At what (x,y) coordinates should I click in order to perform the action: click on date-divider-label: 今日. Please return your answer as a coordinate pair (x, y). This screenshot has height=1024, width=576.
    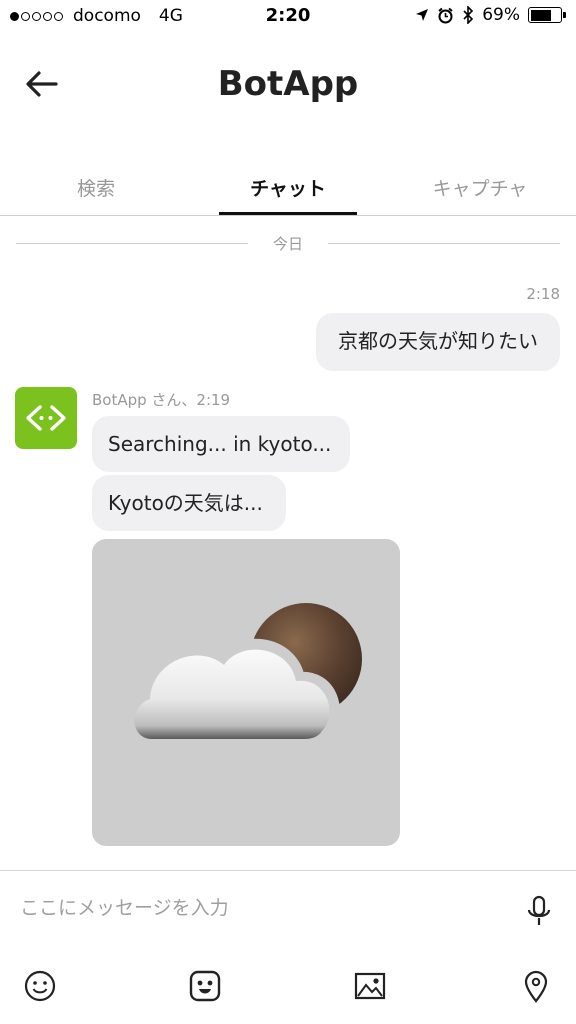
    Looking at the image, I should click on (287, 244).